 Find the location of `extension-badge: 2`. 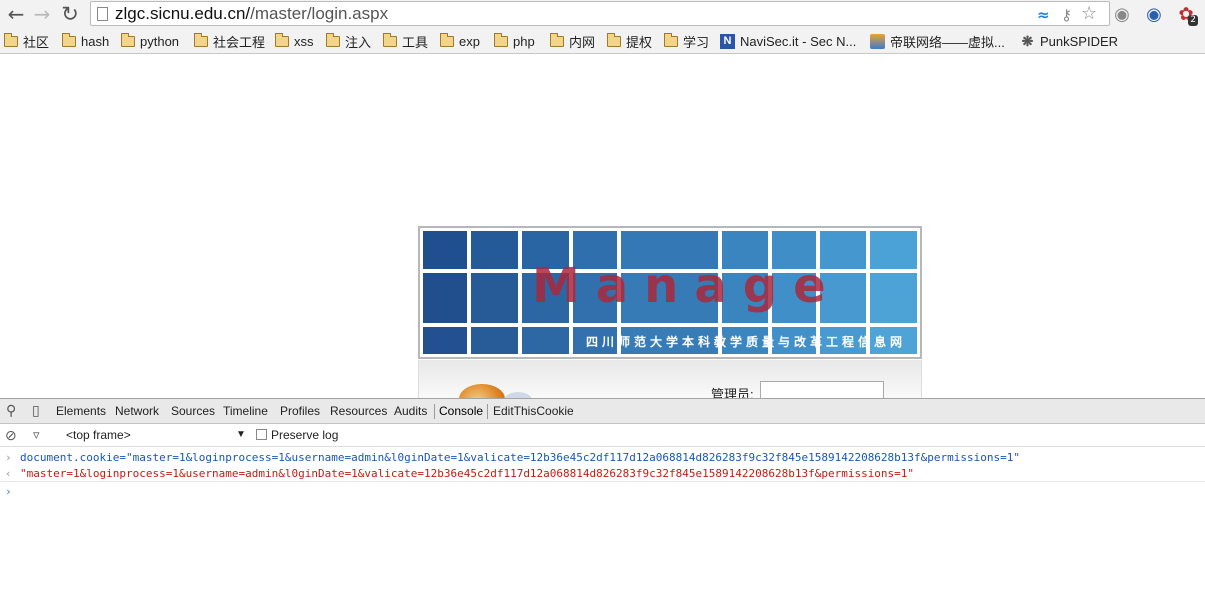

extension-badge: 2 is located at coordinates (1193, 20).